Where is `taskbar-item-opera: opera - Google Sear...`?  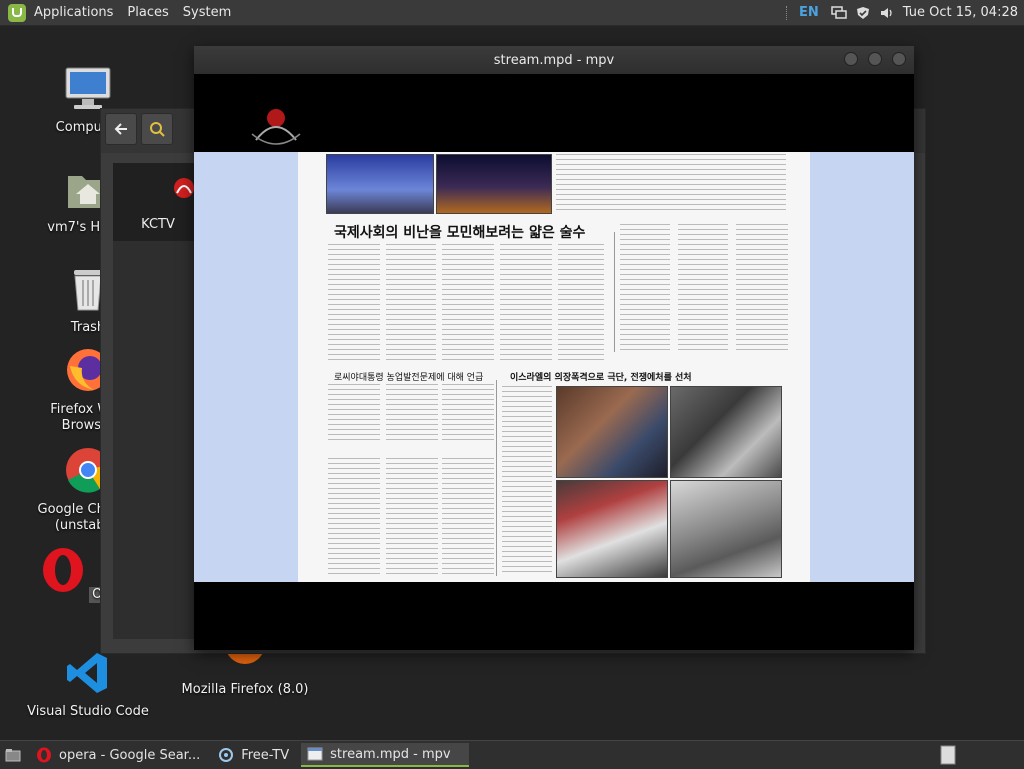 taskbar-item-opera: opera - Google Sear... is located at coordinates (119, 755).